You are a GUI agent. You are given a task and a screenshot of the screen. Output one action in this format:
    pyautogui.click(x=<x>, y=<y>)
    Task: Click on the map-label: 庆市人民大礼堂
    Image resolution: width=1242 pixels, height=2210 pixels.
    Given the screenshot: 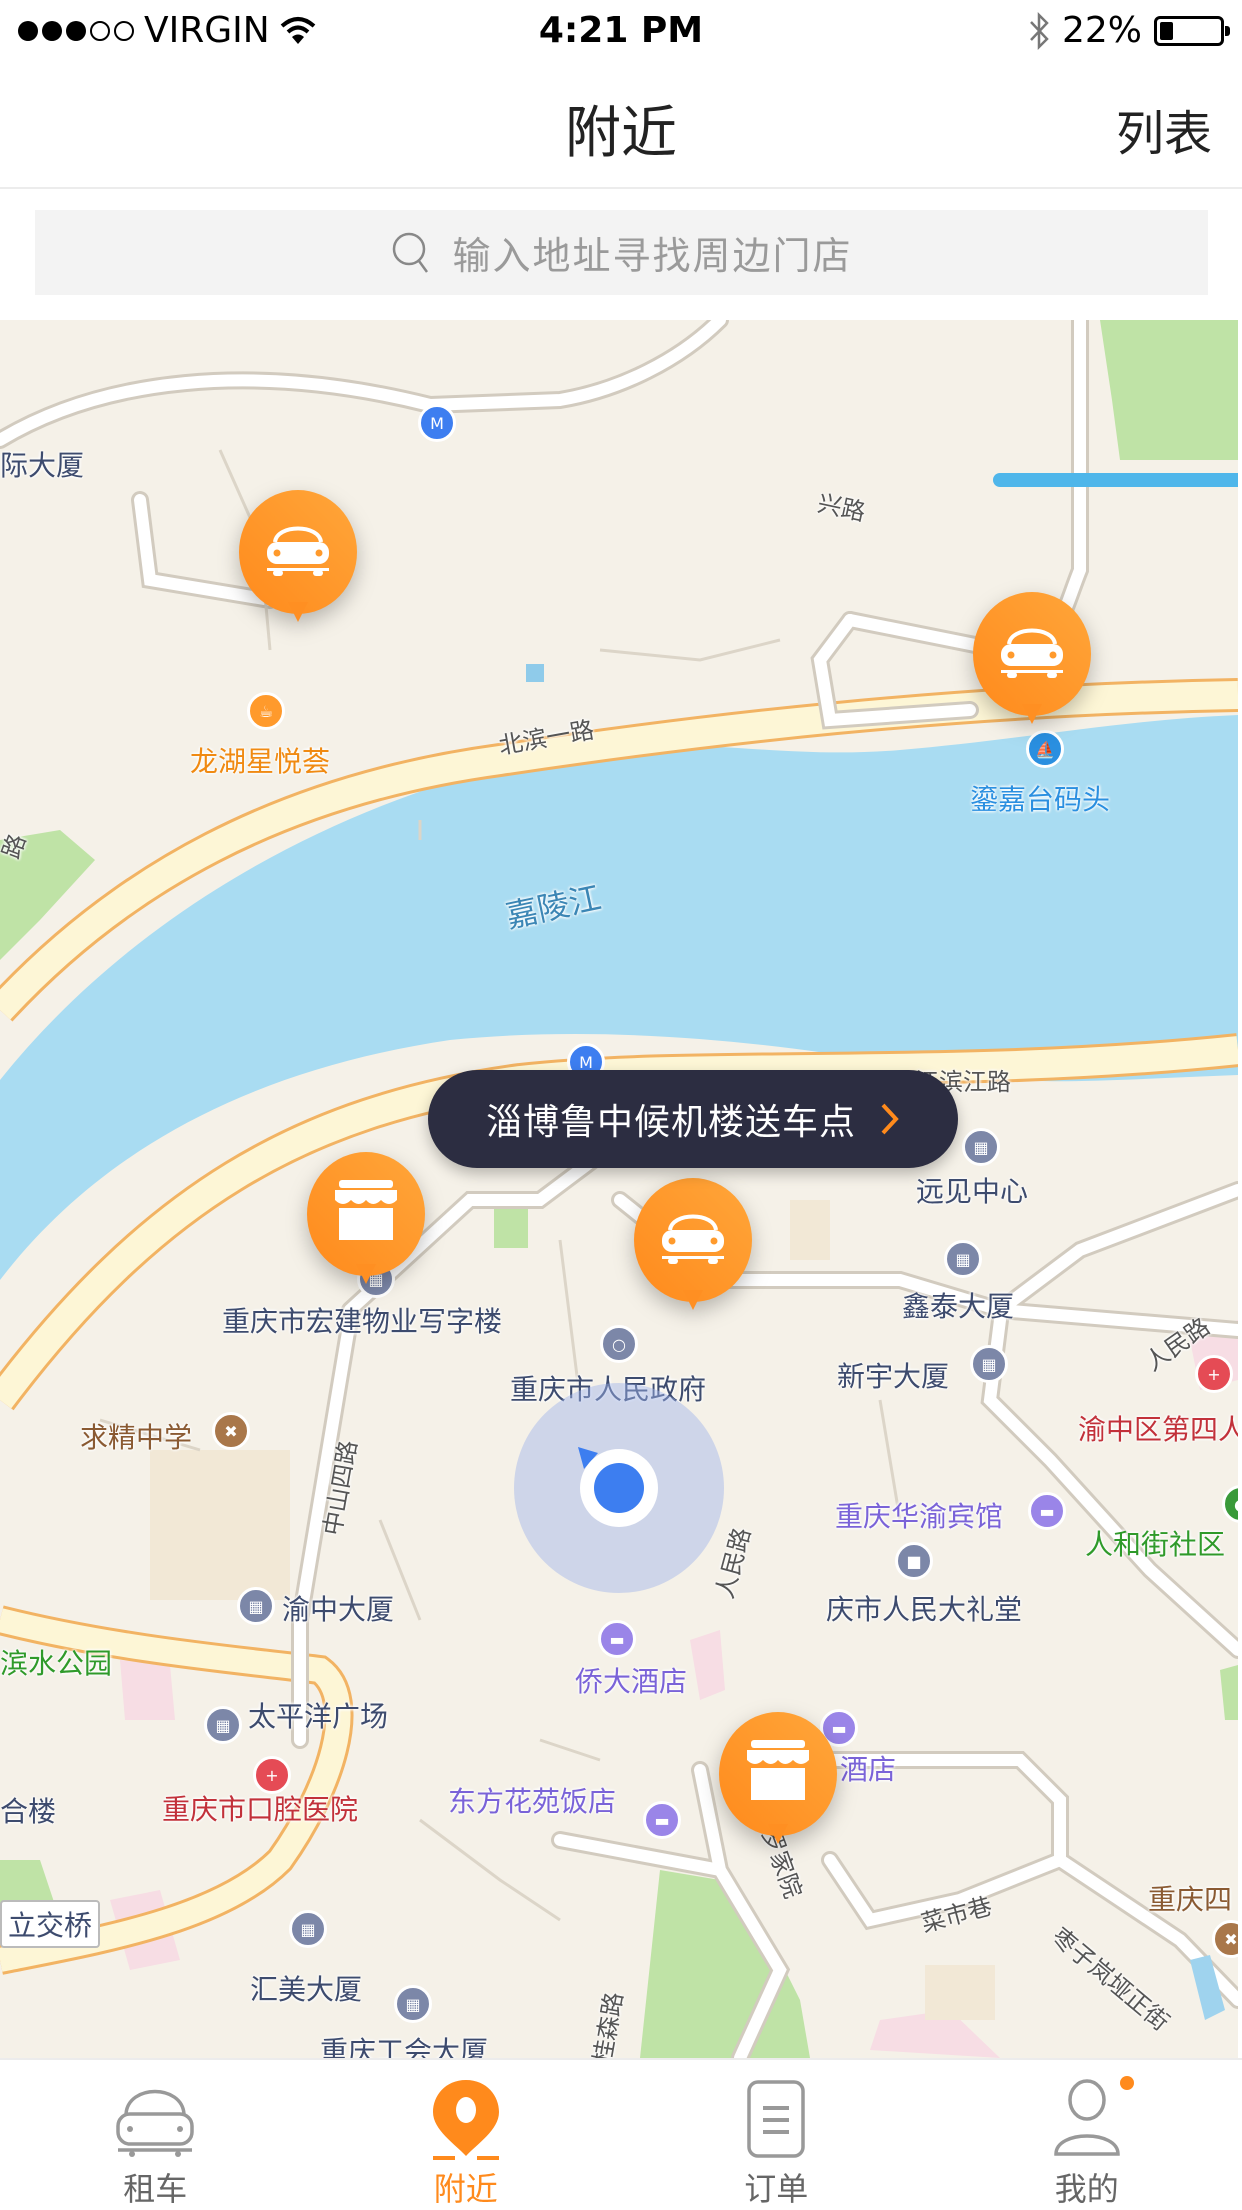 What is the action you would take?
    pyautogui.click(x=924, y=1608)
    